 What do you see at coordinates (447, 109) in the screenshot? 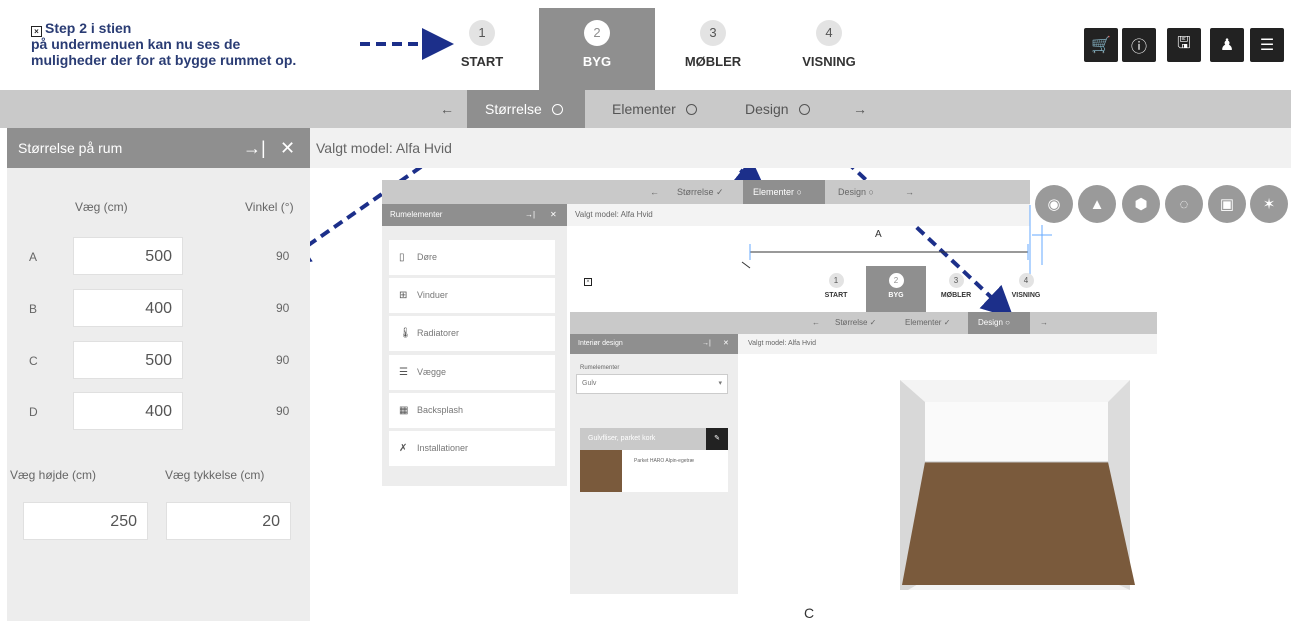
I see `submenu-back-arrow: ←` at bounding box center [447, 109].